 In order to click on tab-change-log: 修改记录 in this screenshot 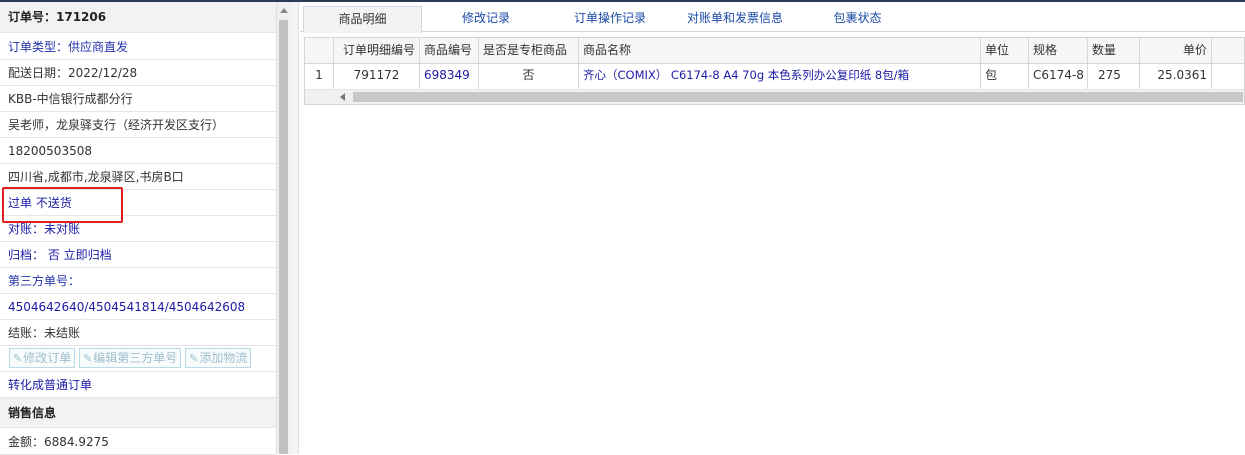, I will do `click(486, 18)`.